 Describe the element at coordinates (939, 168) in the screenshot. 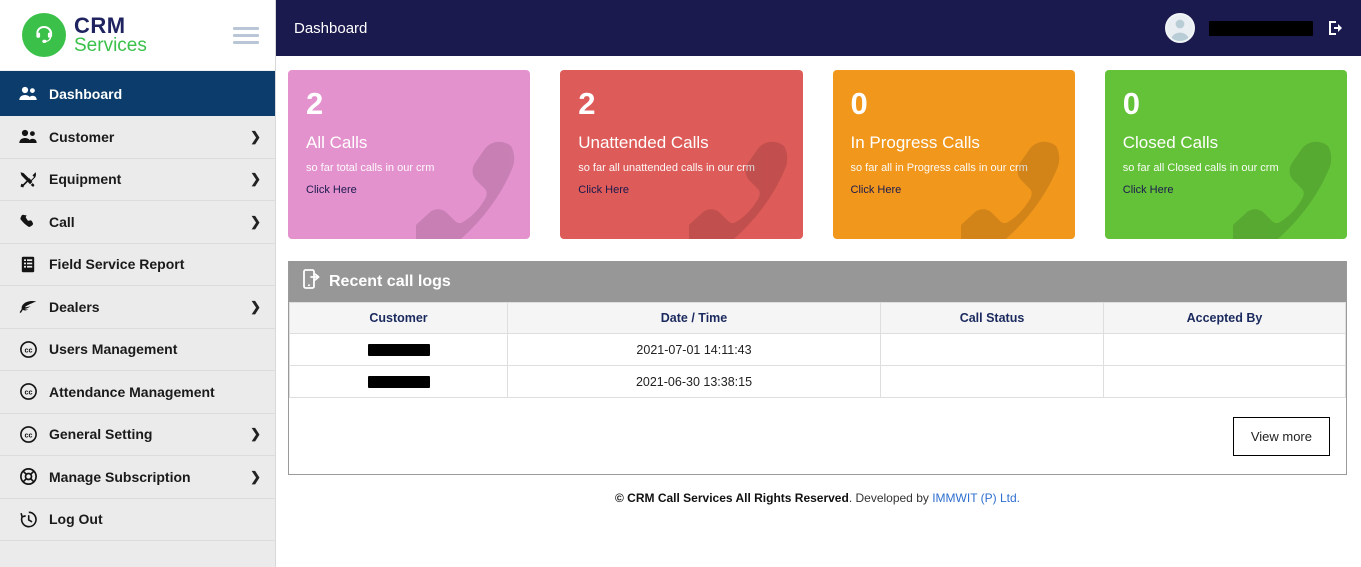

I see `stat-card-description: so far all in Progress calls in our crm` at that location.